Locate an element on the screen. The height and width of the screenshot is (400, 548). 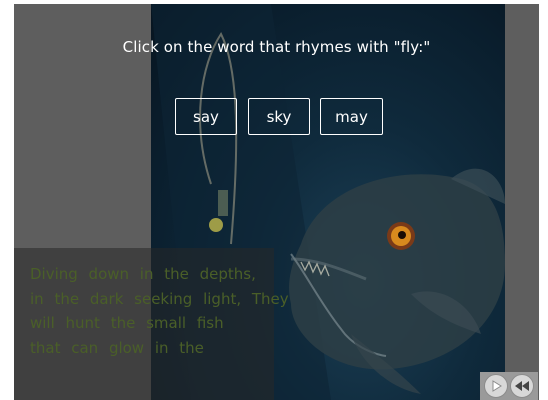
story-line: will hunt the small fish is located at coordinates (127, 323).